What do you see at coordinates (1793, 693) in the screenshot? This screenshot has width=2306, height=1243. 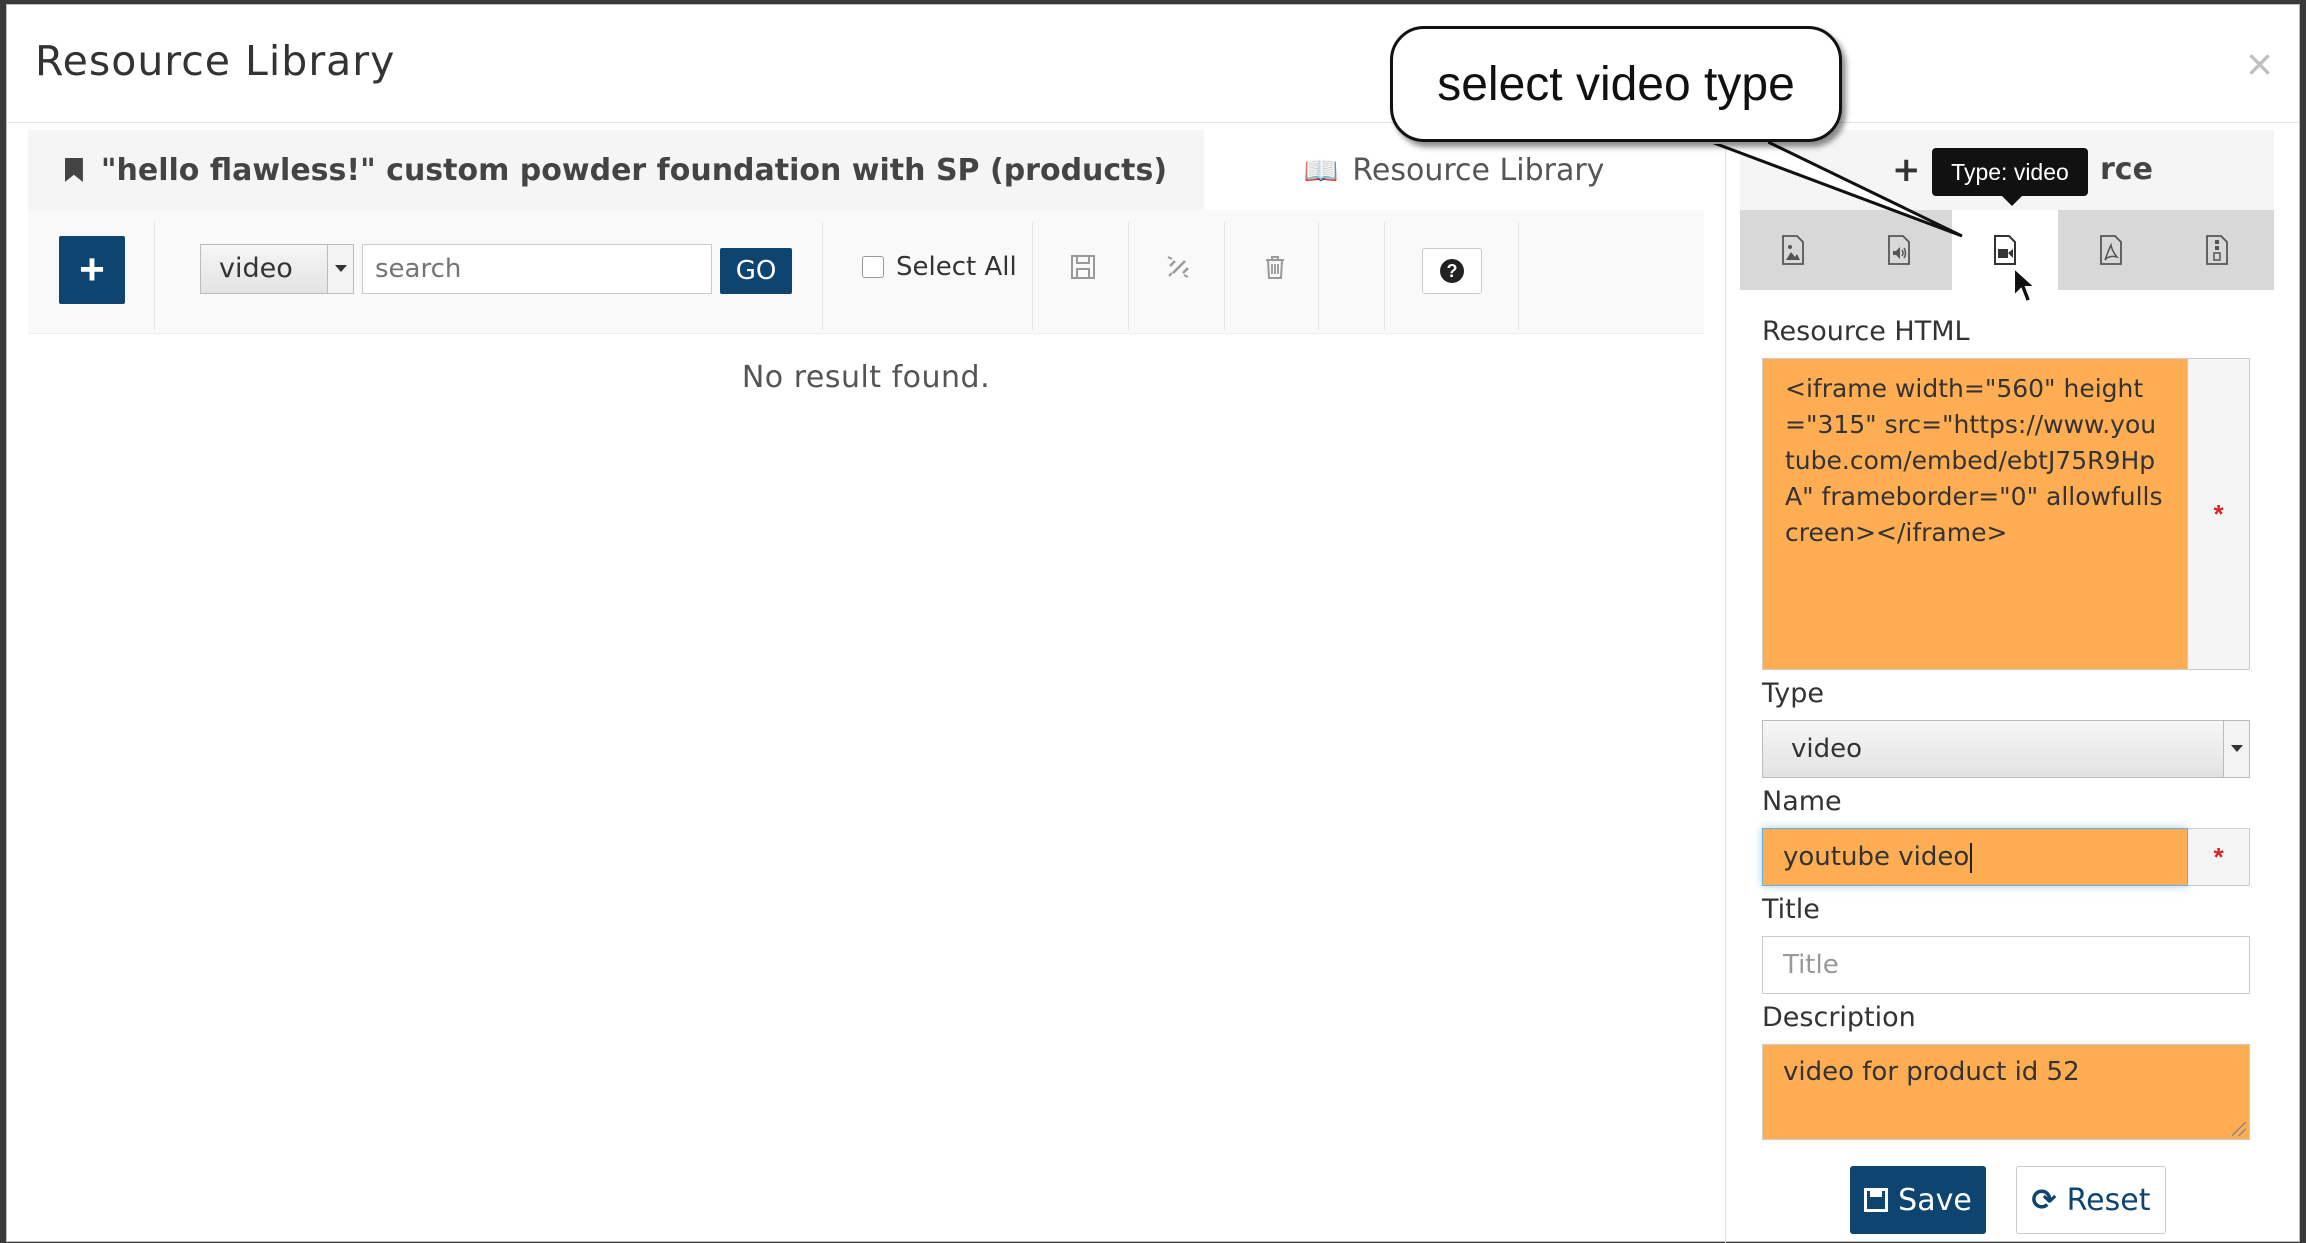 I see `type-label: Type` at bounding box center [1793, 693].